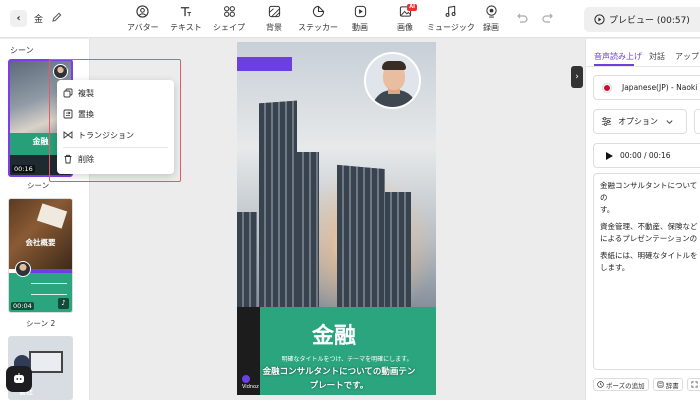 This screenshot has width=700, height=400. I want to click on tool-music: ミュージック, so click(451, 19).